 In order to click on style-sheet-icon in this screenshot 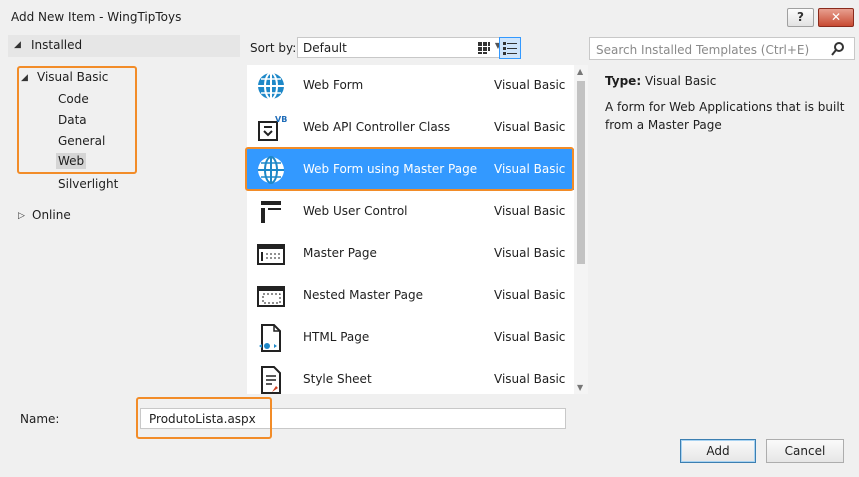, I will do `click(271, 380)`.